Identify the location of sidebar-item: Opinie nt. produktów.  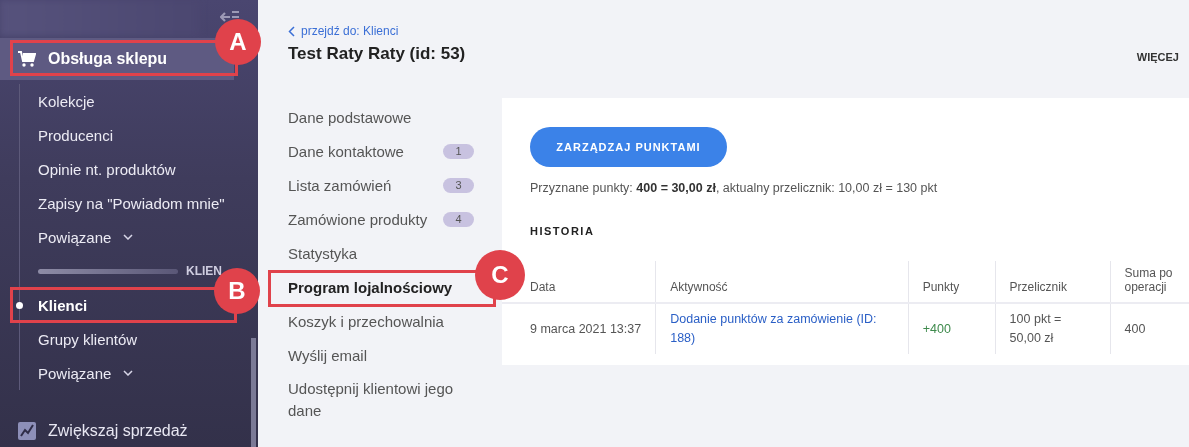
(98, 169).